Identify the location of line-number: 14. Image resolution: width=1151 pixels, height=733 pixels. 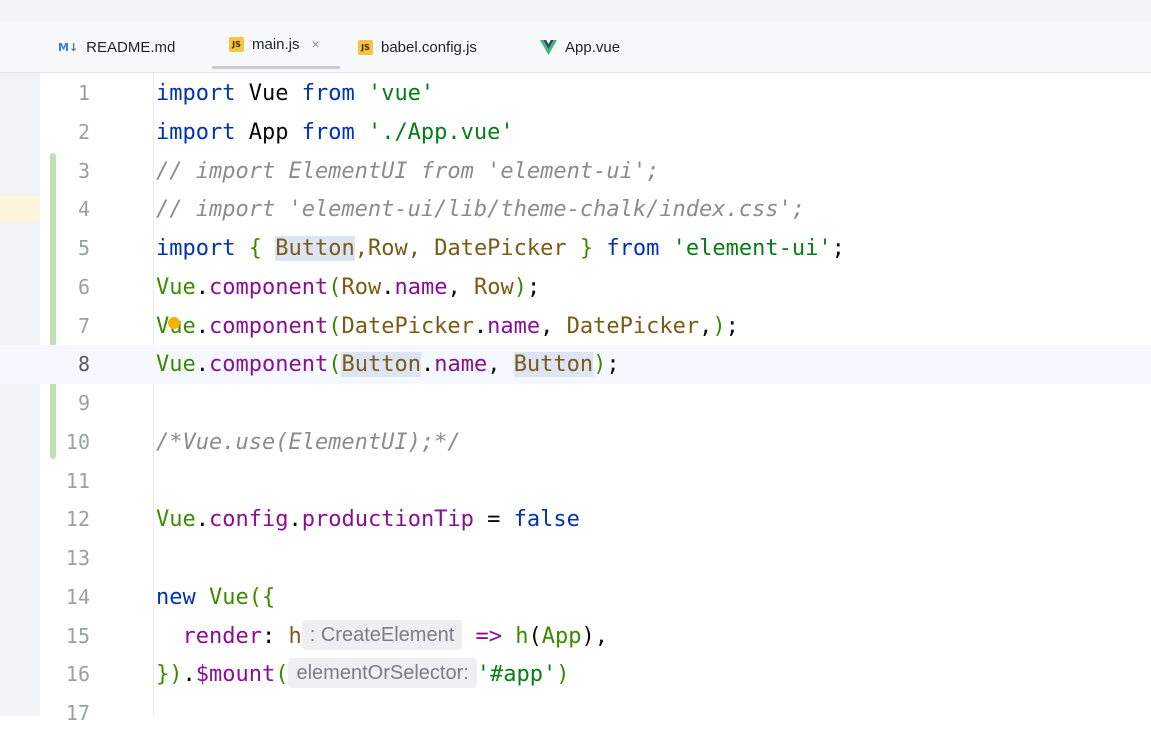
(77, 597).